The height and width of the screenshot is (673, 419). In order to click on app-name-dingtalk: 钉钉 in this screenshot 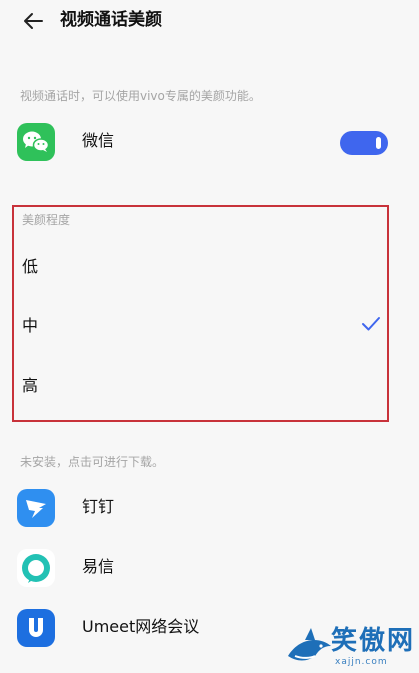, I will do `click(98, 506)`.